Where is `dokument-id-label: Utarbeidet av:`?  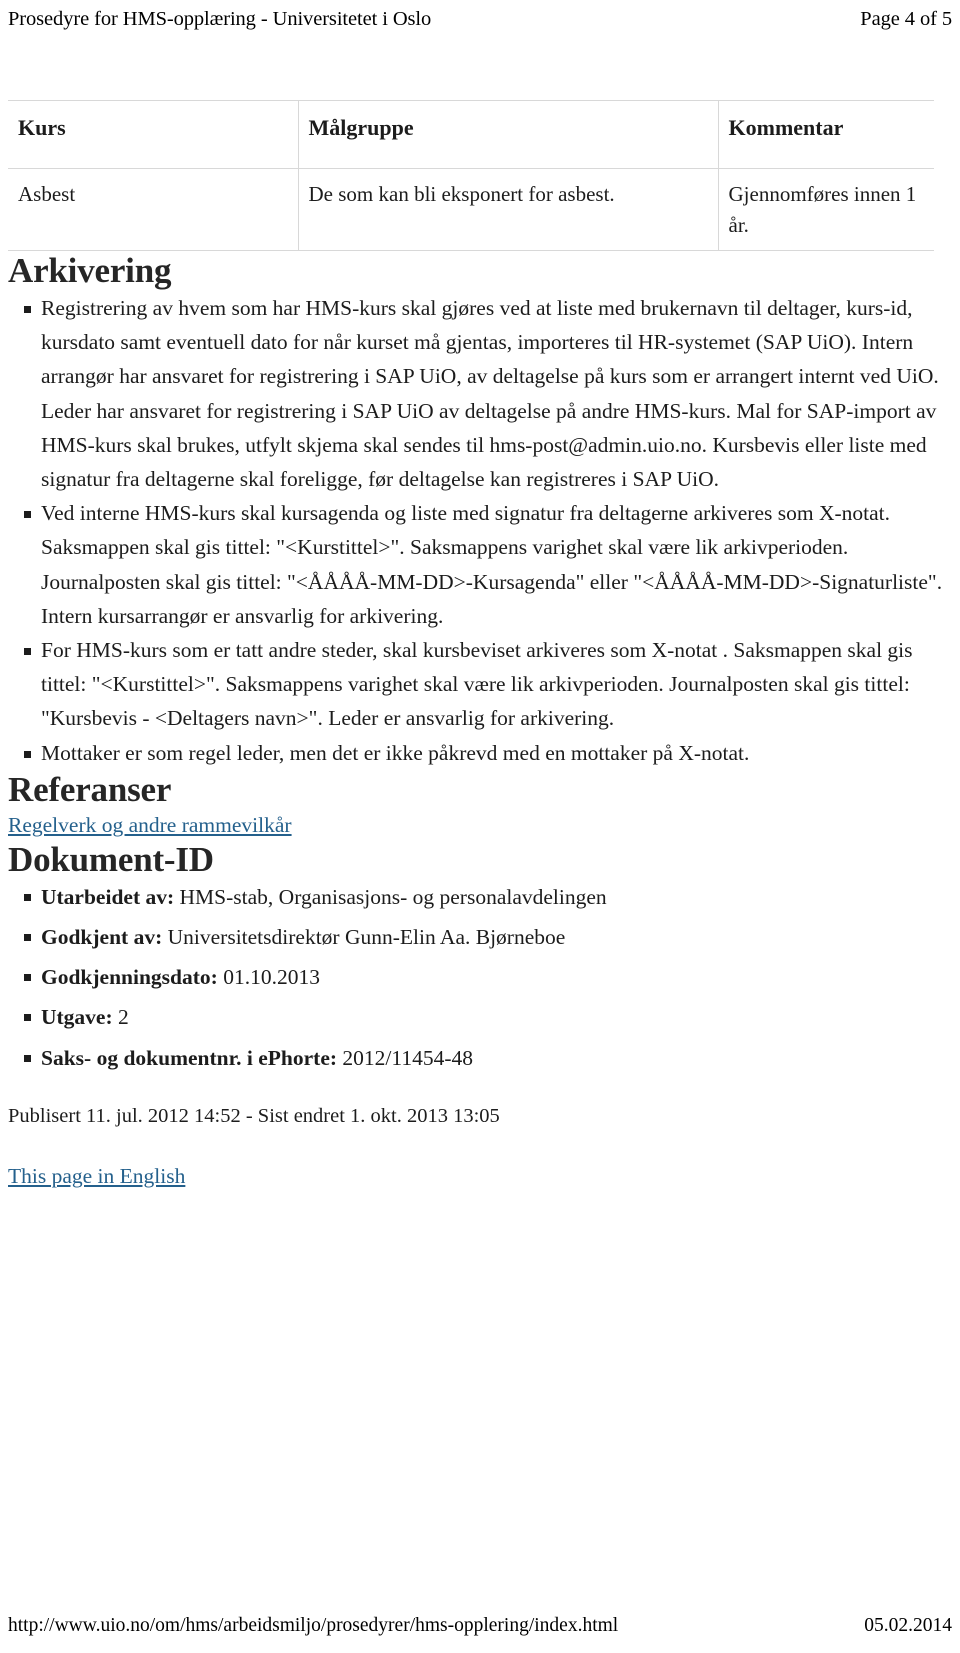
dokument-id-label: Utarbeidet av: is located at coordinates (108, 896).